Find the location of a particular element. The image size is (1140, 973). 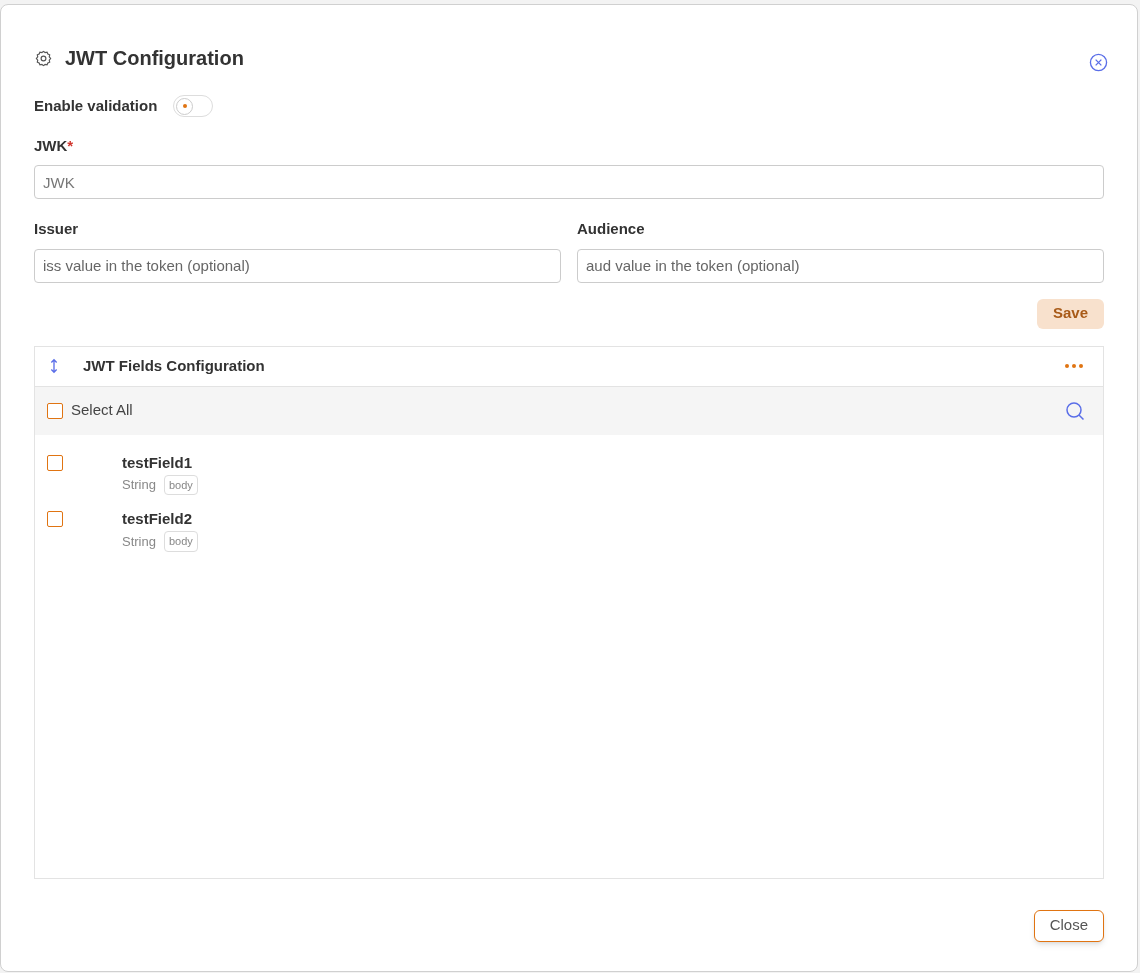

jwk-label: JWK* is located at coordinates (54, 145).